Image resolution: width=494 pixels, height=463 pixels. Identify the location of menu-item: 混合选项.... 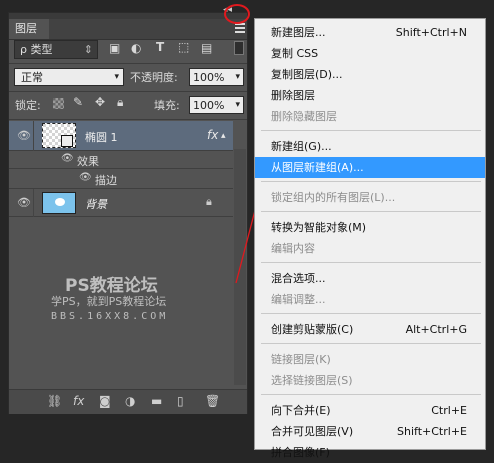
(370, 278).